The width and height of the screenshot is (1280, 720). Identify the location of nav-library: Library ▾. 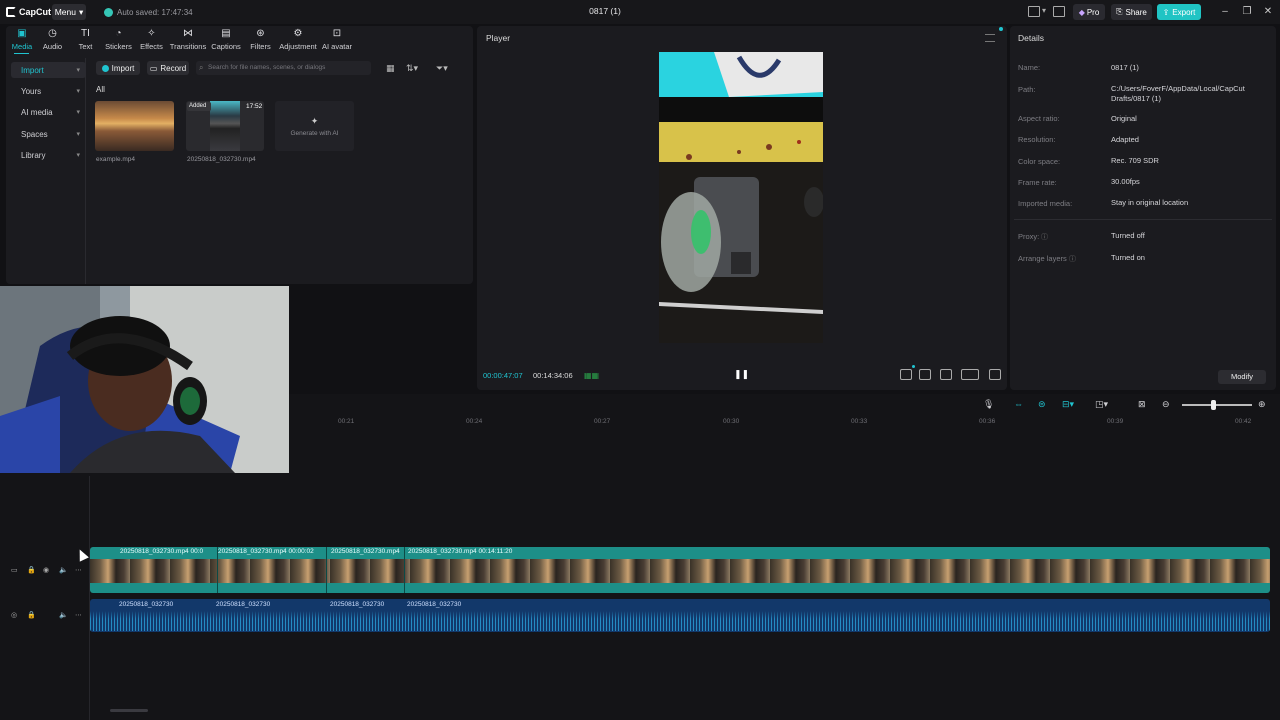
(48, 155).